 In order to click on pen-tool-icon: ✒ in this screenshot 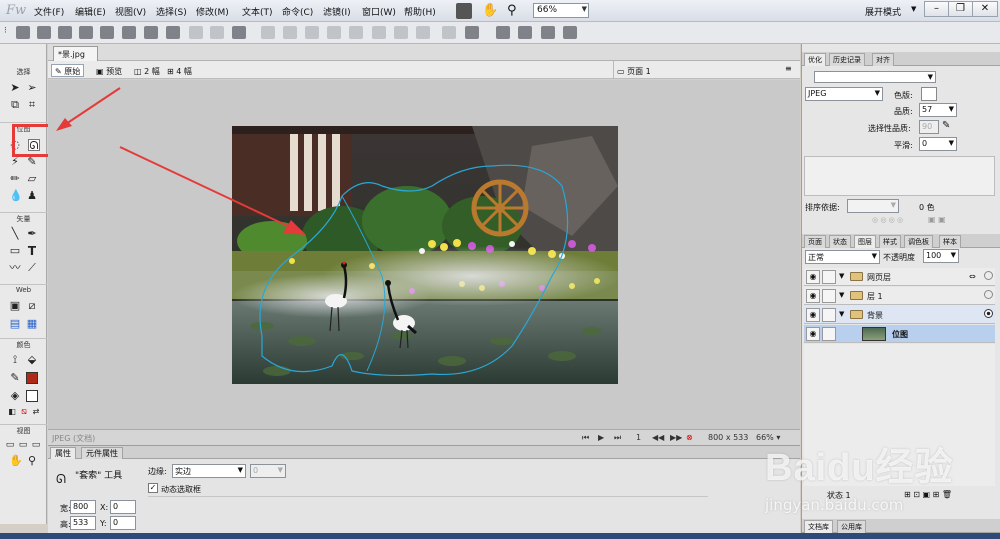, I will do `click(32, 234)`.